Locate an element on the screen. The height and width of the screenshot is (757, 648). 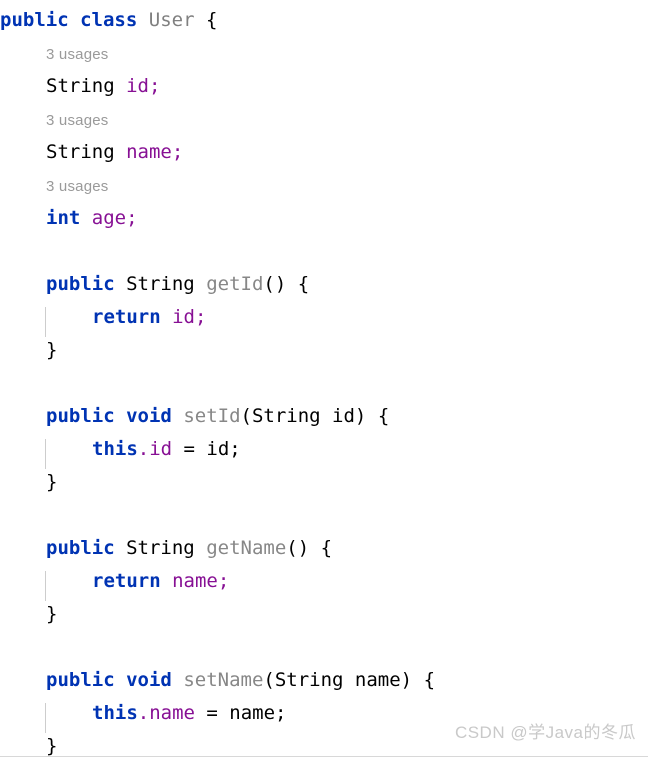
field-reference-id: .id is located at coordinates (155, 449).